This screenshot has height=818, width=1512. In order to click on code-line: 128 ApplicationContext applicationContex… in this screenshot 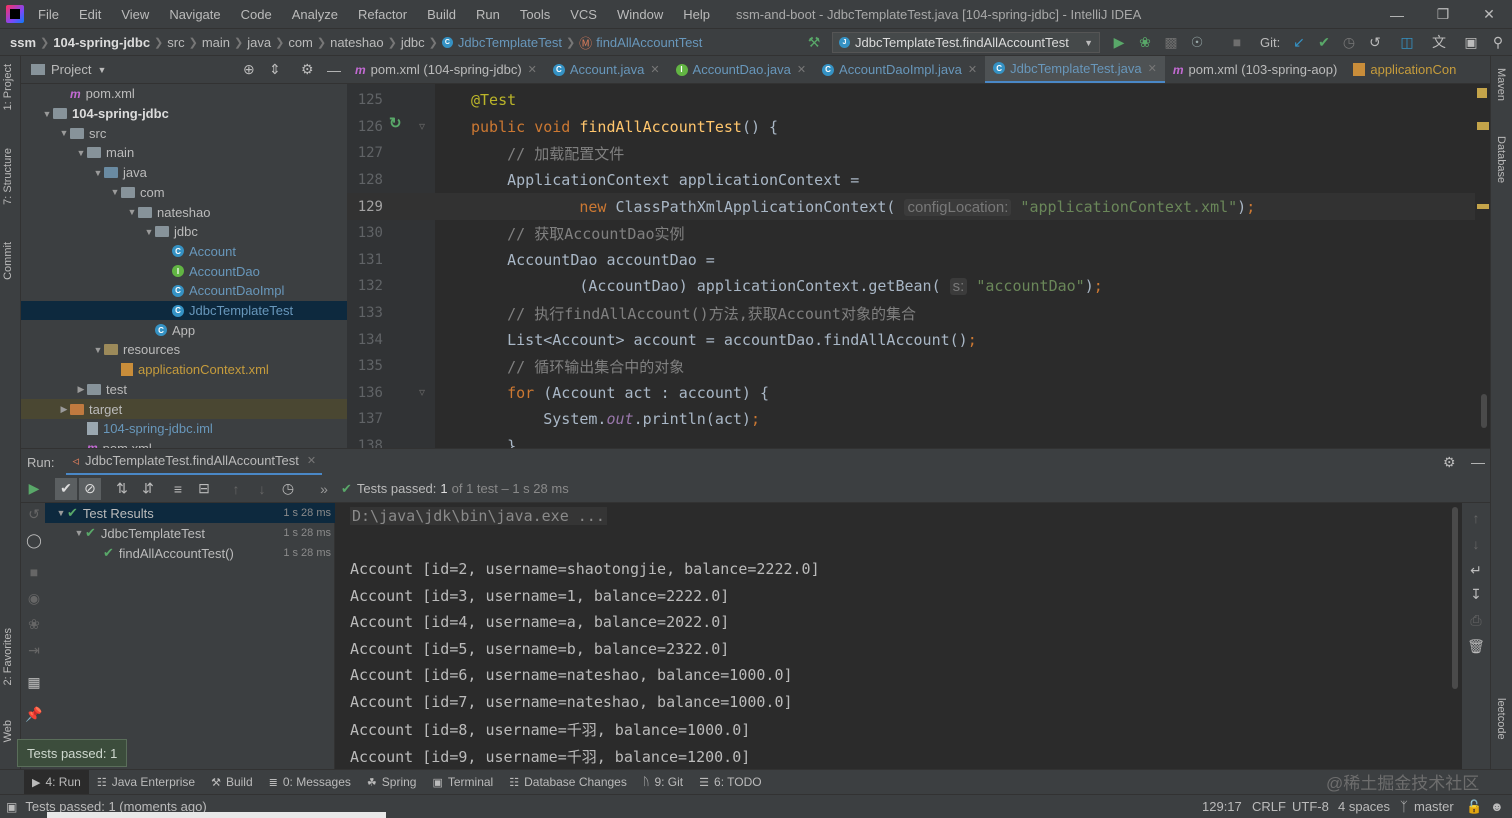, I will do `click(912, 180)`.